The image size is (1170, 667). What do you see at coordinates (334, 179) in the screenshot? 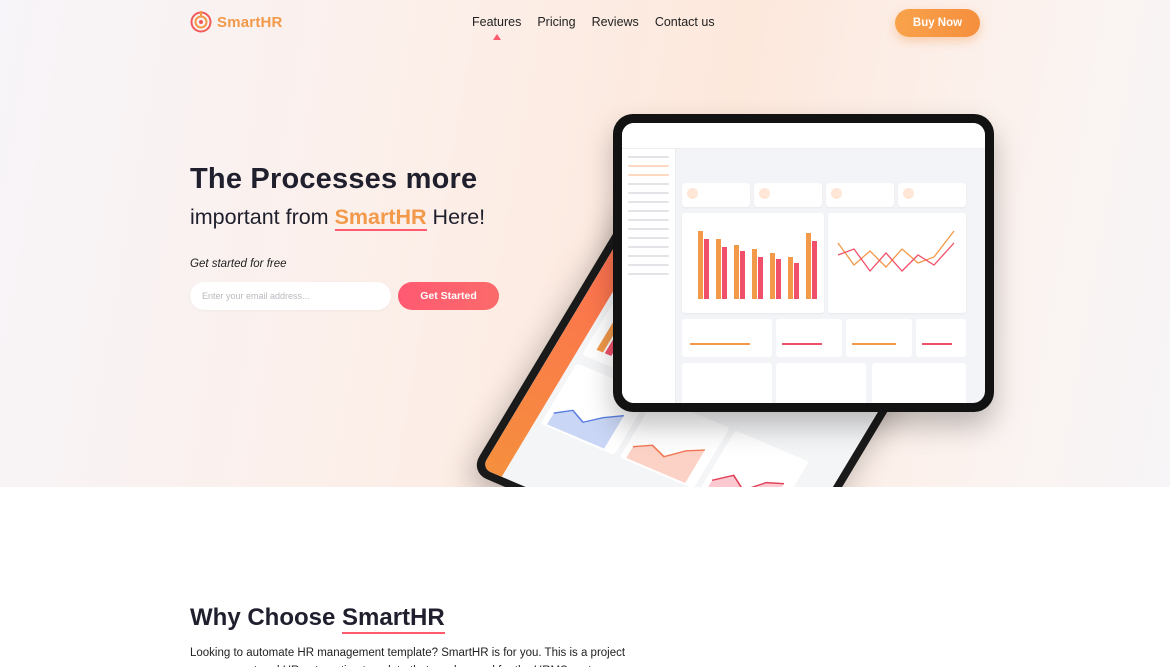
I see `hero-title: The Processes more` at bounding box center [334, 179].